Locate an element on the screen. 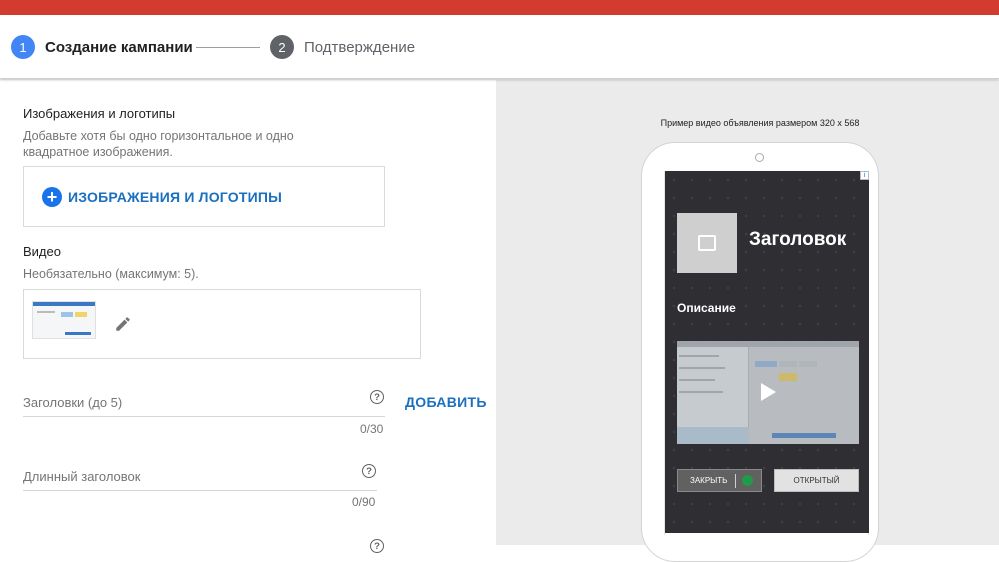  headlines-input: Заголовки (до 5) is located at coordinates (204, 396).